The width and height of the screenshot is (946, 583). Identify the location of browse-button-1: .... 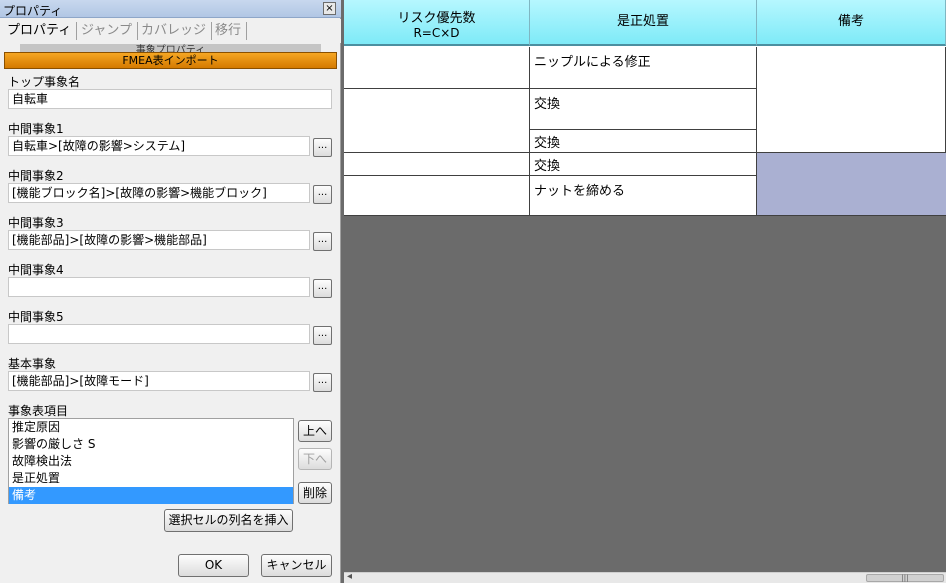
(322, 147).